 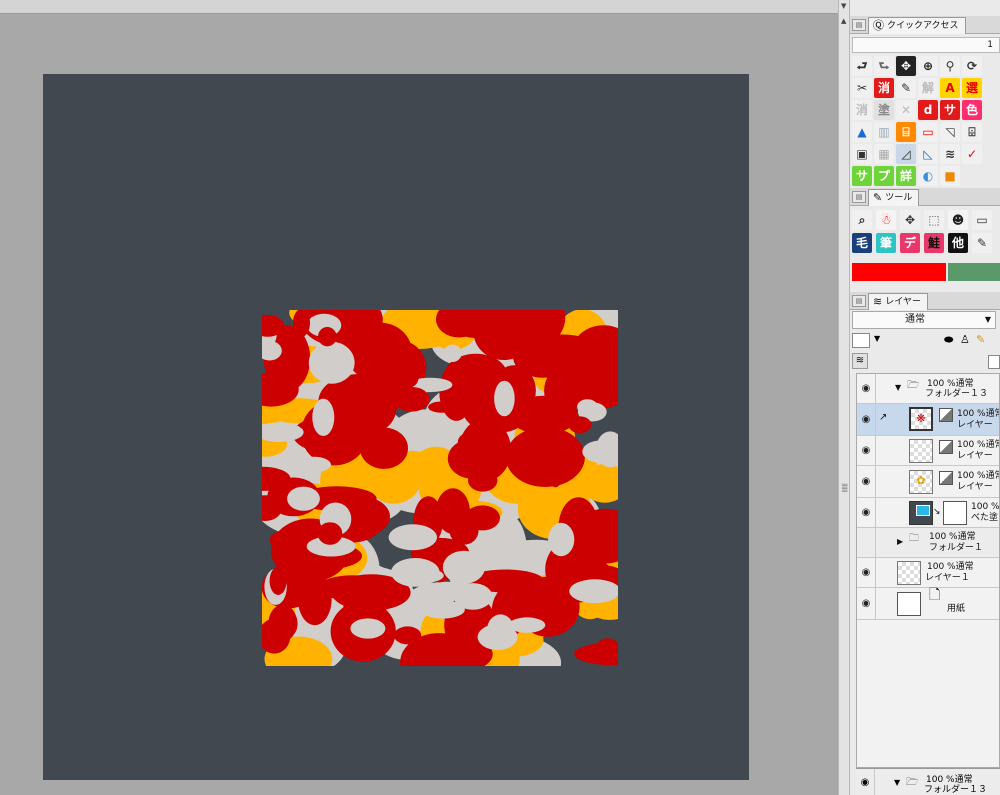 What do you see at coordinates (928, 420) in the screenshot?
I see `layer-row-selected: ◉ ↗ ❋ 100 %通常 レイヤー` at bounding box center [928, 420].